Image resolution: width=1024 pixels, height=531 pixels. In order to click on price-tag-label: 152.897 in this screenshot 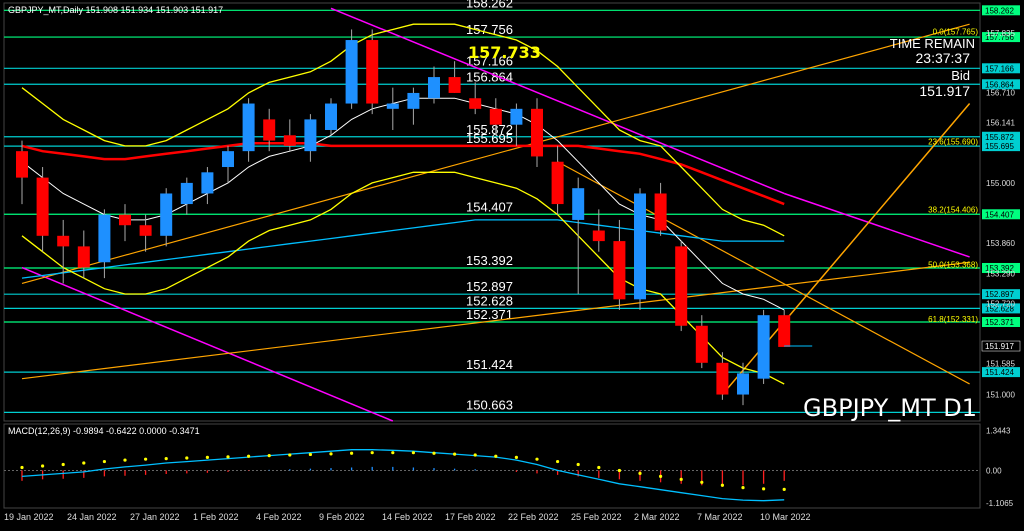, I will do `click(999, 294)`.